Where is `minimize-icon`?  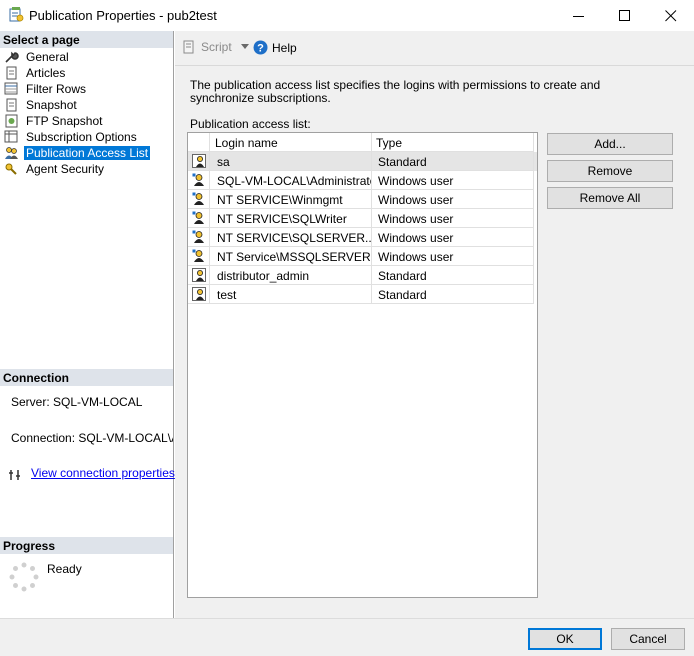
minimize-icon is located at coordinates (578, 16).